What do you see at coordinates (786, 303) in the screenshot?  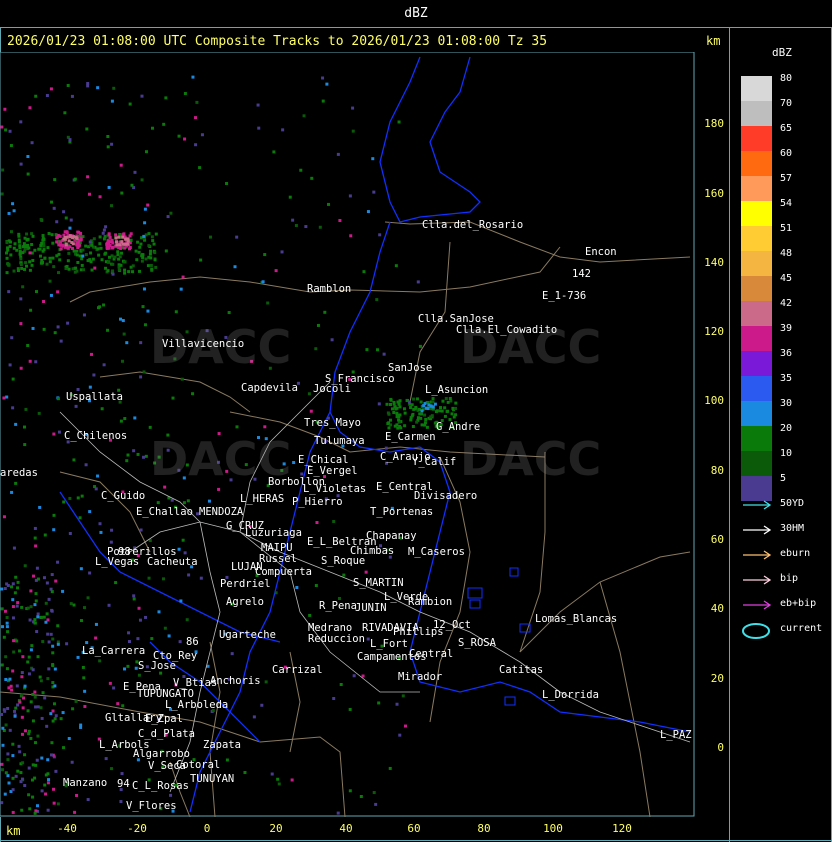 I see `legend-label: 42` at bounding box center [786, 303].